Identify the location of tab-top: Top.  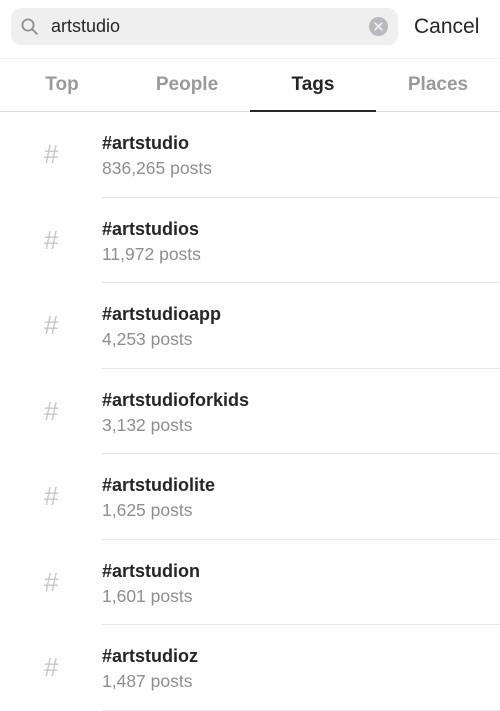
(62, 85).